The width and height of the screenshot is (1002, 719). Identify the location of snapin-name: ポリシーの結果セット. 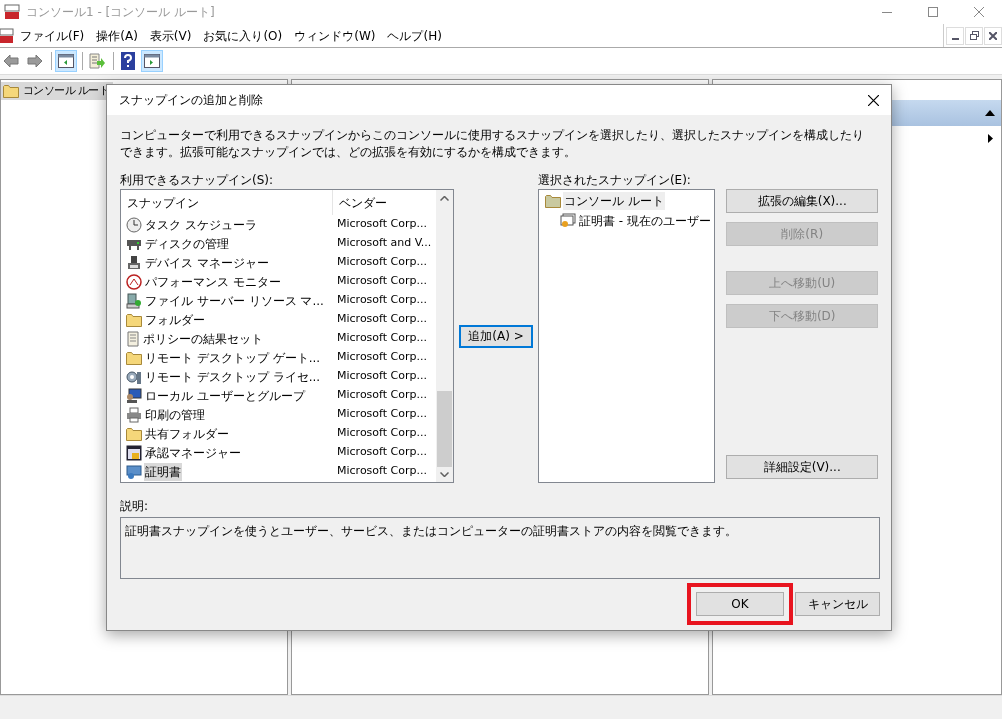
(203, 338).